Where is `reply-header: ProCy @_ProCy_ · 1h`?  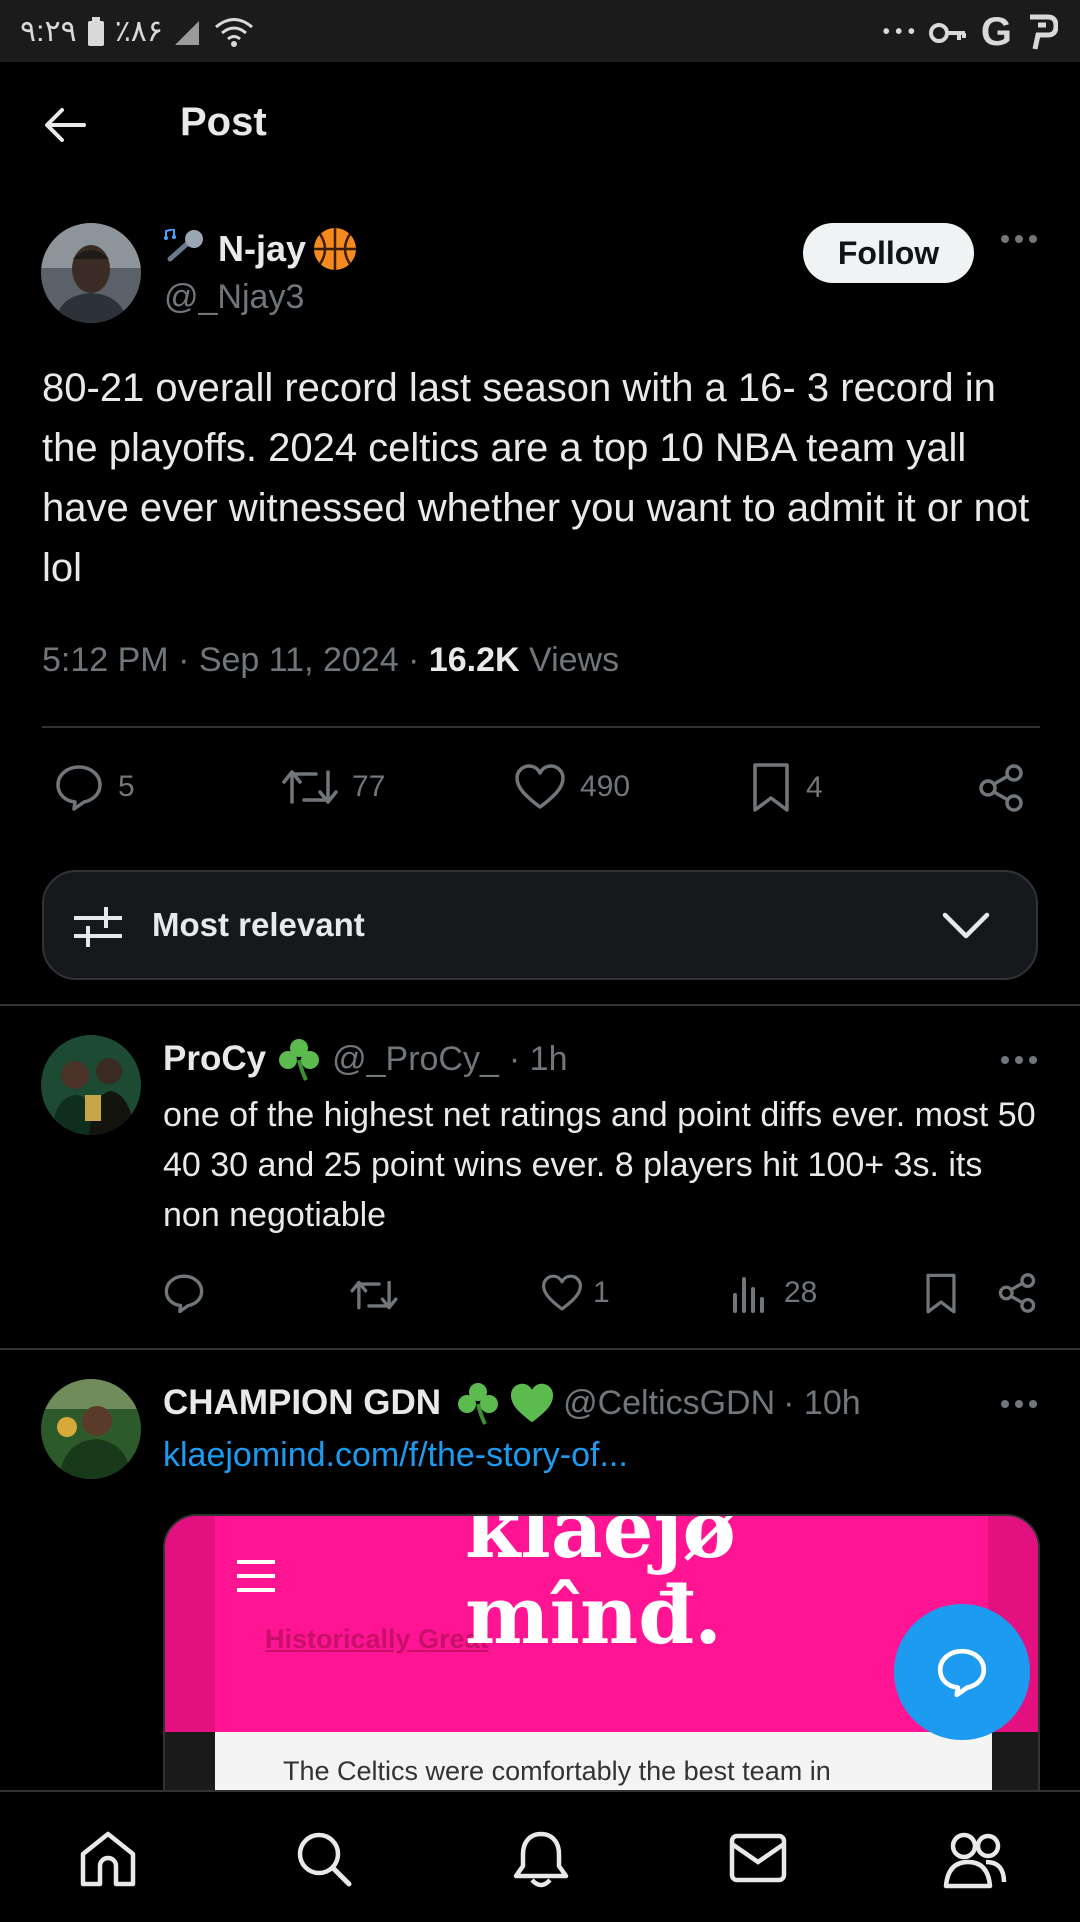
reply-header: ProCy @_ProCy_ · 1h is located at coordinates (365, 1059).